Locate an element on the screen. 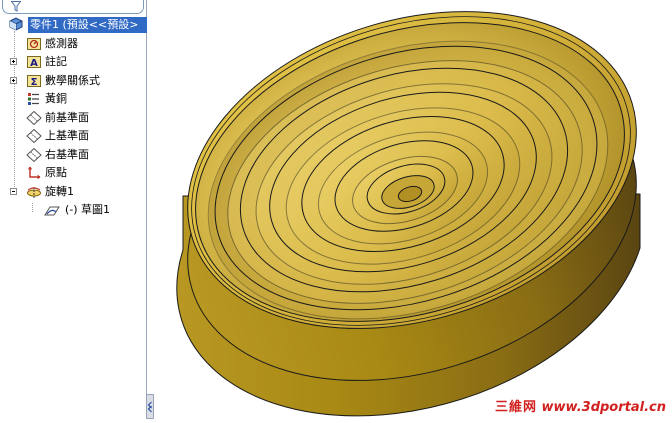  tree-item-front-plane: 前基準面 is located at coordinates (73, 118).